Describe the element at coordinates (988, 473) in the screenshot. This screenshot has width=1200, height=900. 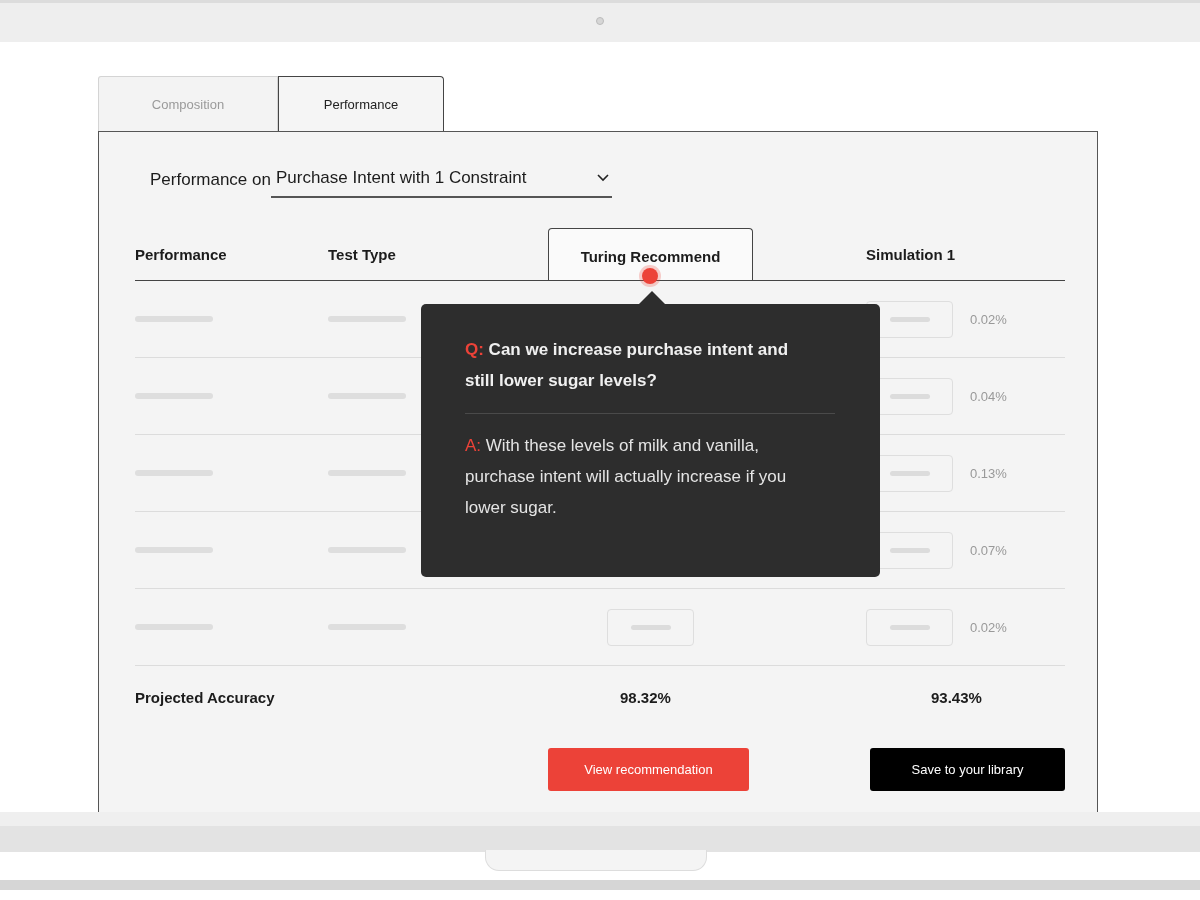
I see `percentage-value: 0.13%` at that location.